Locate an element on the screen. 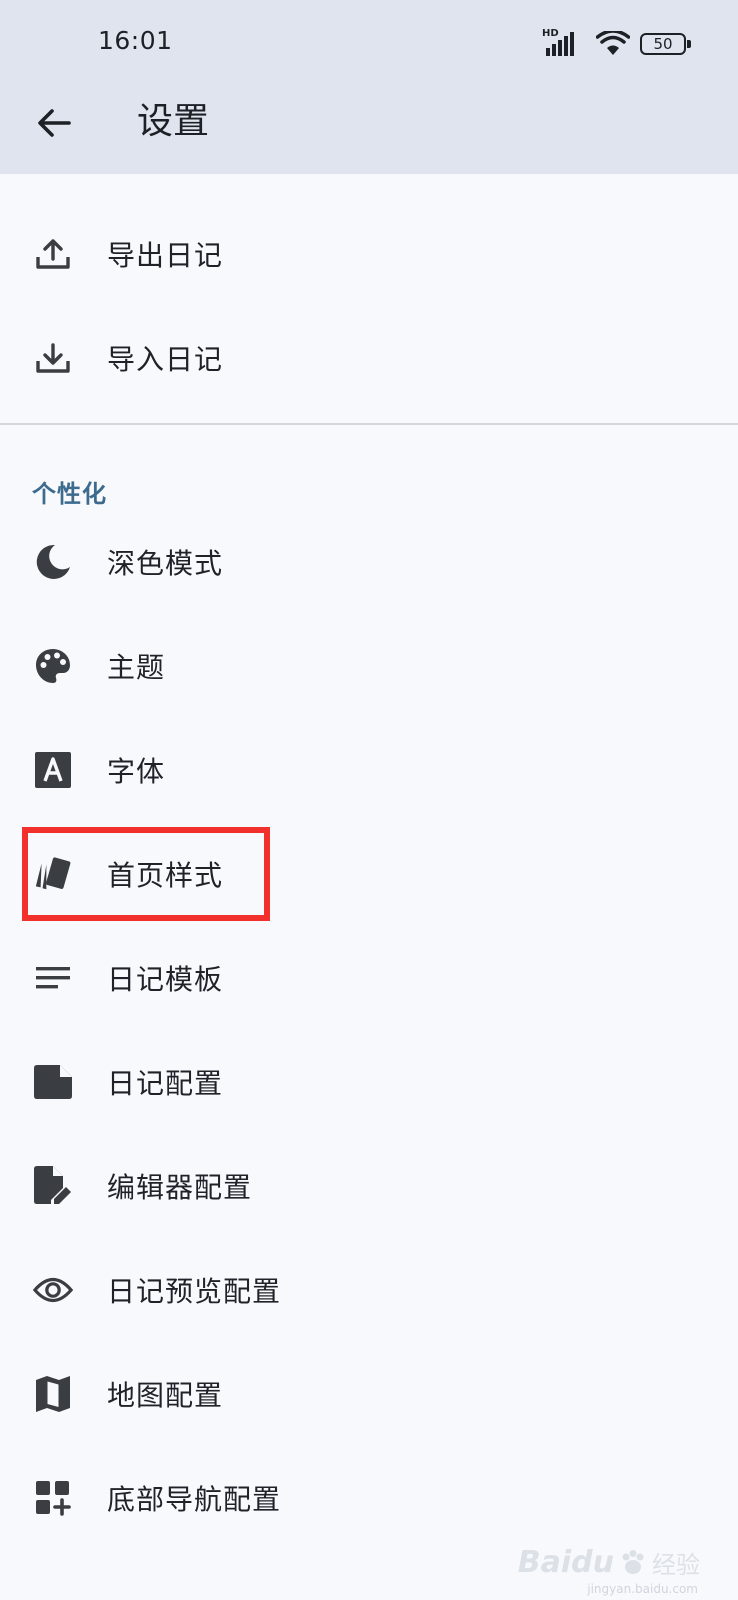 This screenshot has width=738, height=1600. watermark-url: jingyan.baidu.com is located at coordinates (642, 1589).